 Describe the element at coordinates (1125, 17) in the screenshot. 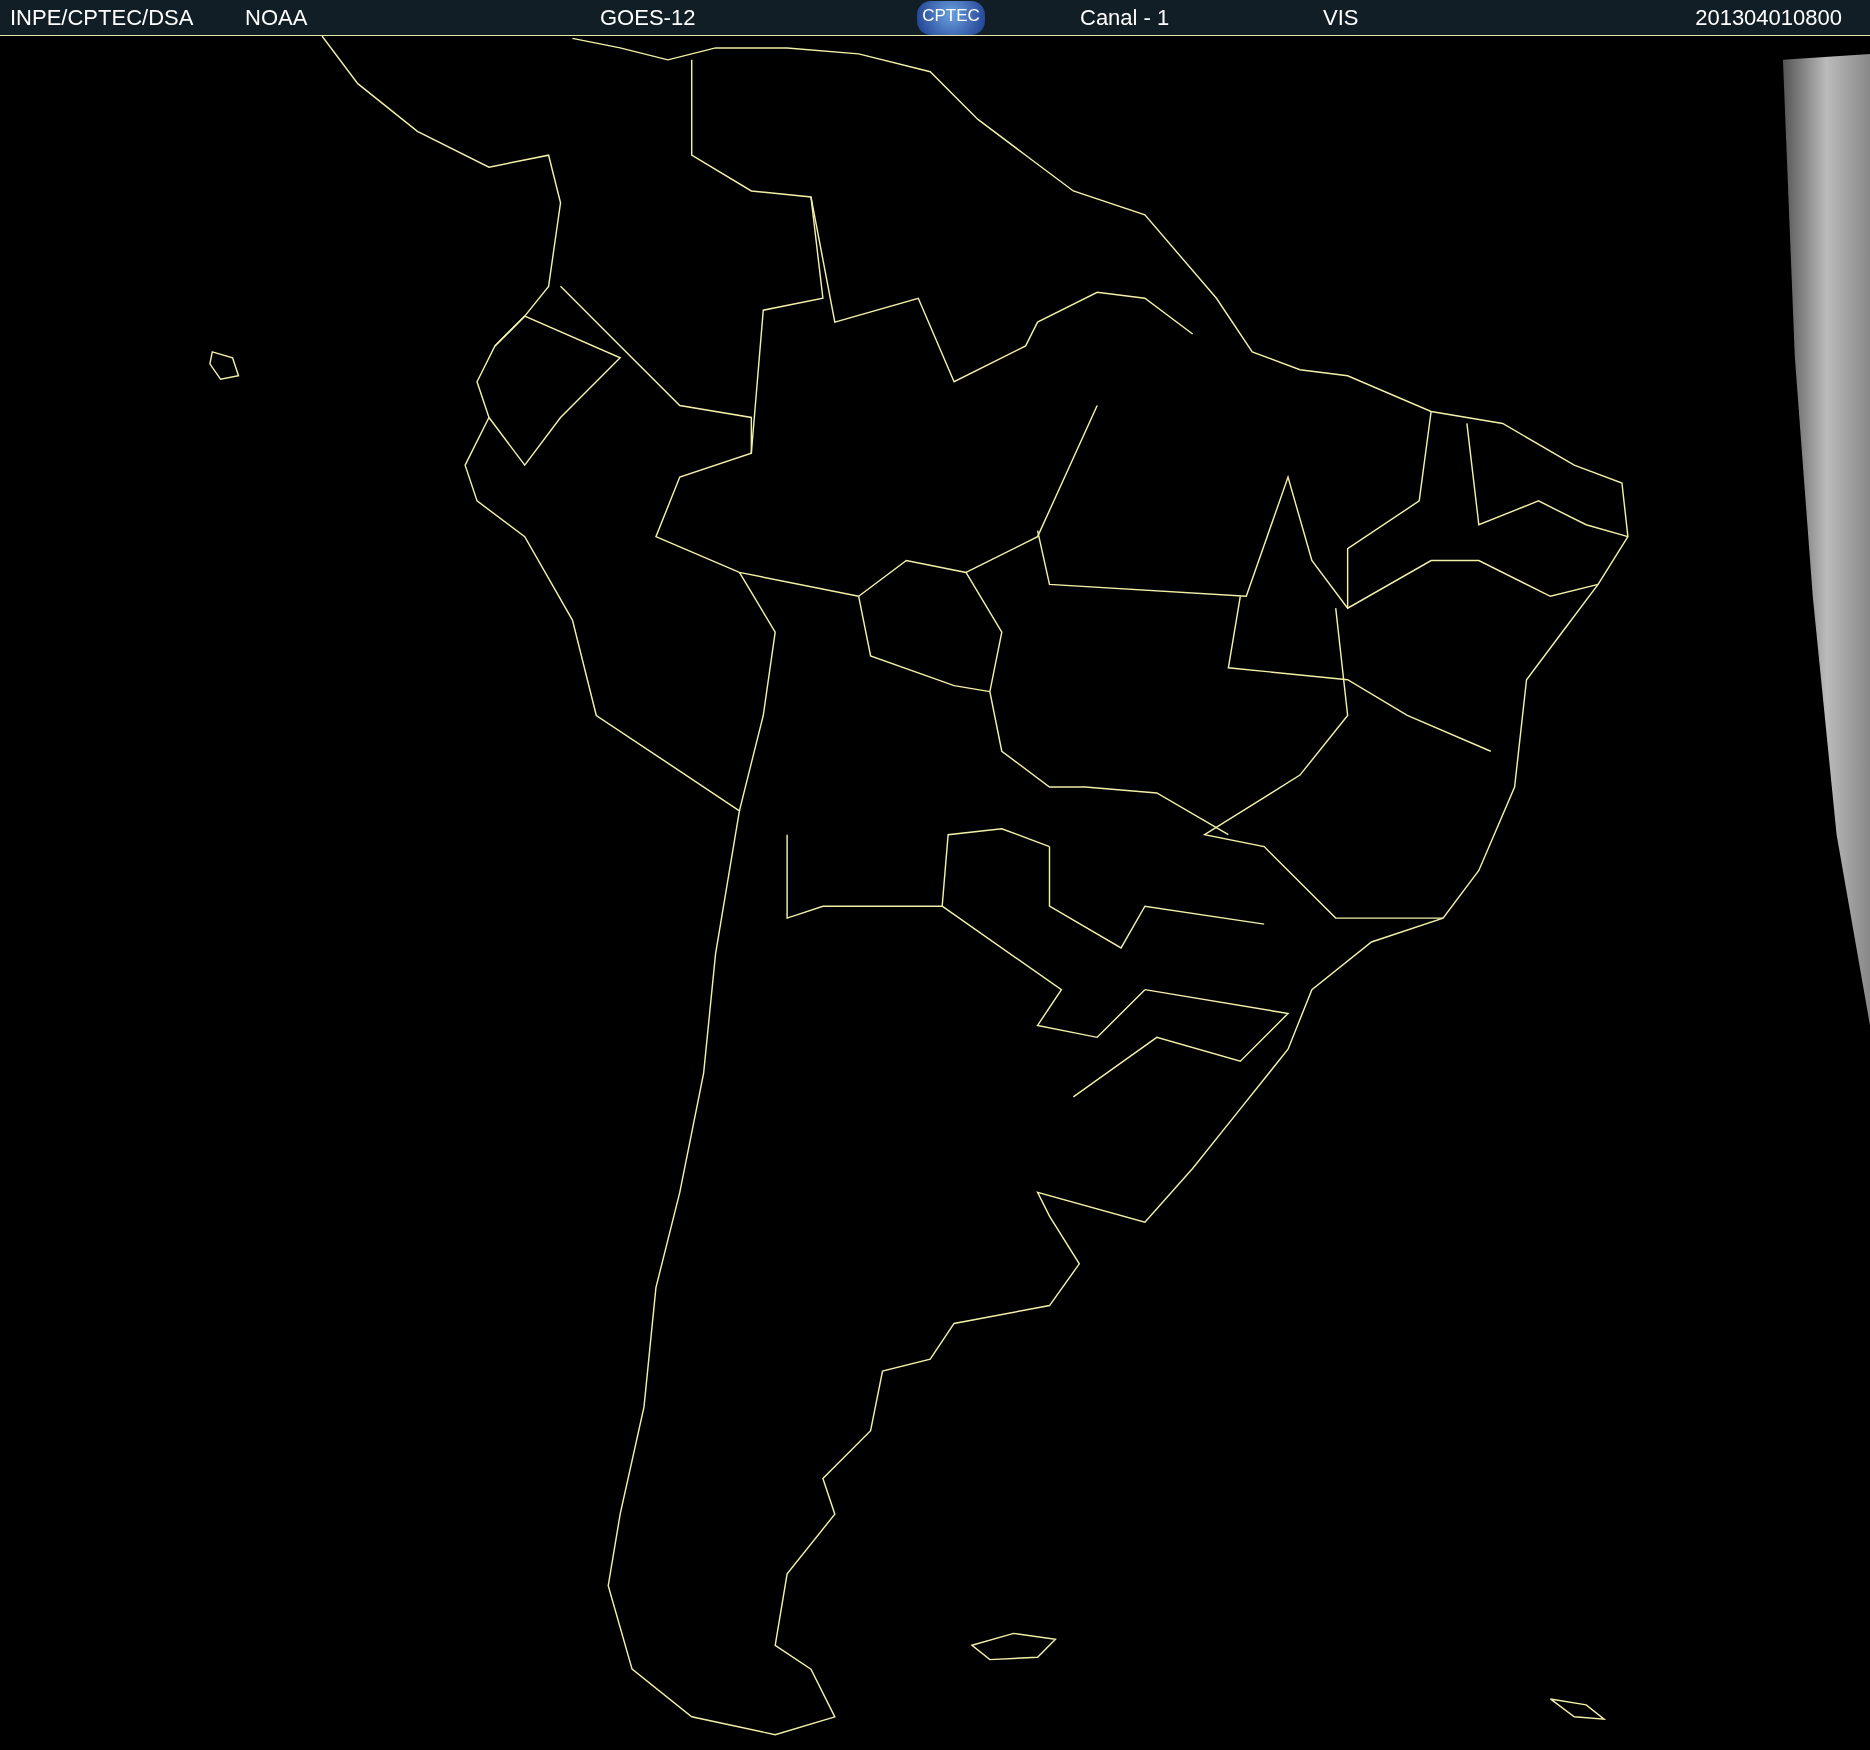

I see `channel-label: Canal - 1` at that location.